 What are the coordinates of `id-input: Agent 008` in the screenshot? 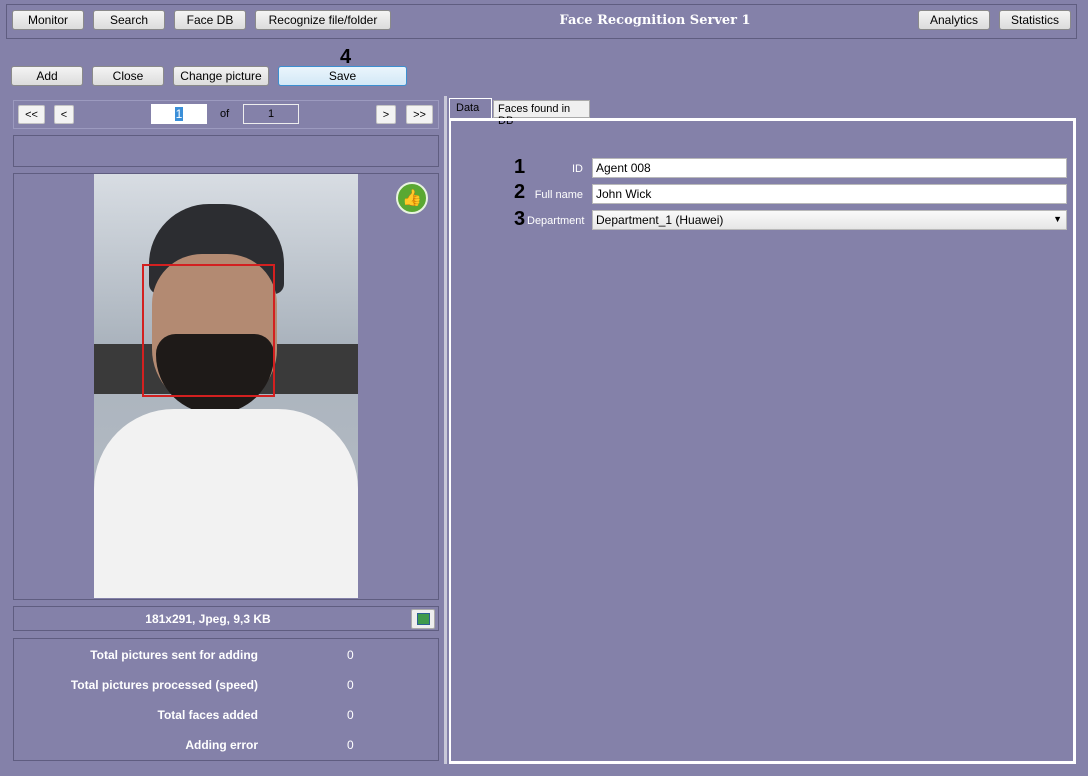 It's located at (829, 168).